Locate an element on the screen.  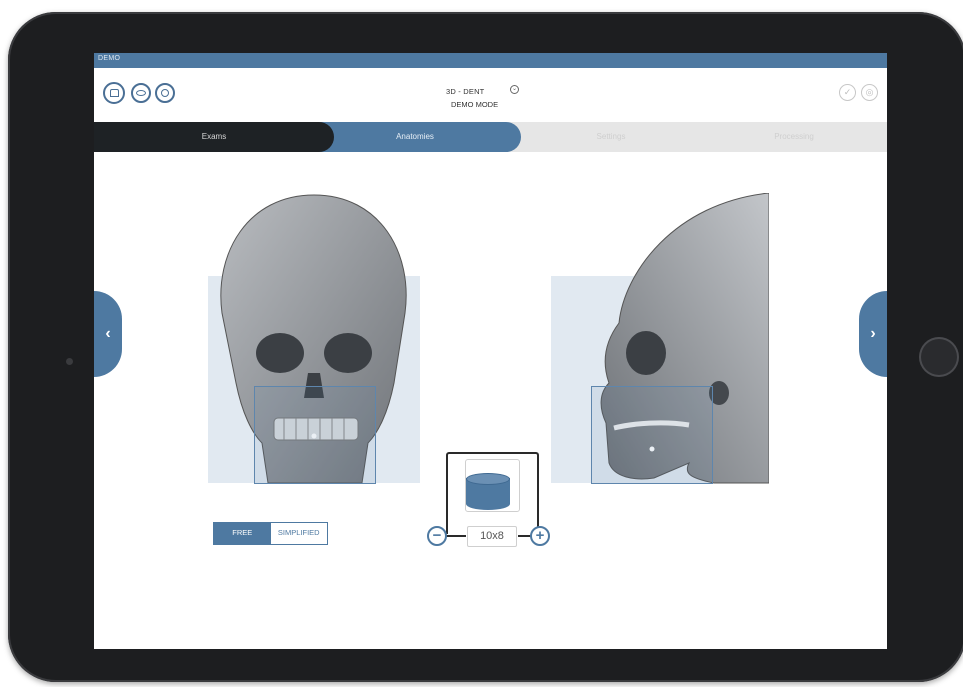
cylinder-top is located at coordinates (488, 479).